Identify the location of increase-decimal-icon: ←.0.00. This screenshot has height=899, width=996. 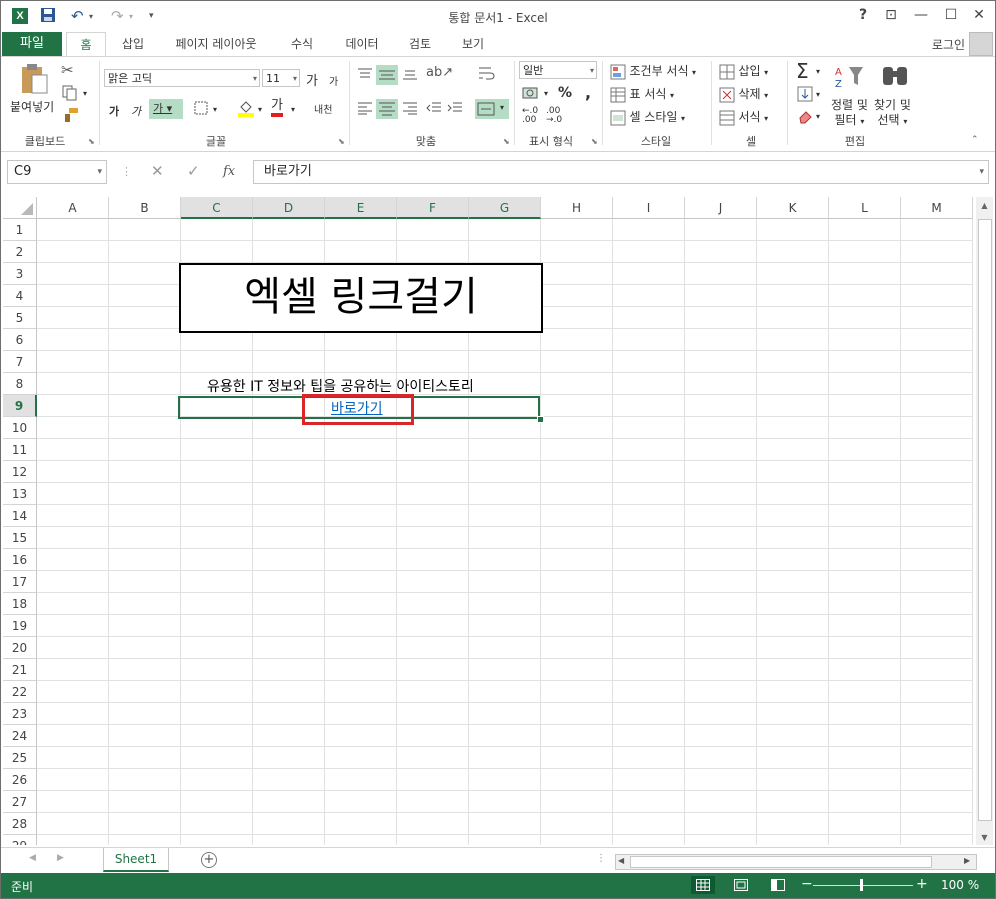
(530, 116).